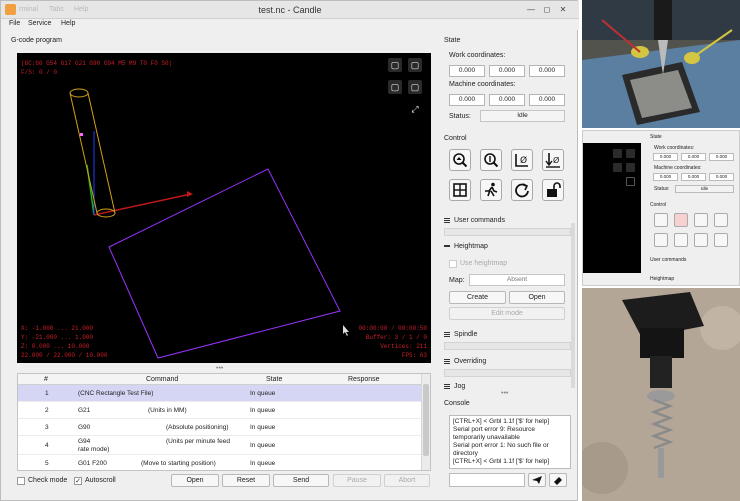  What do you see at coordinates (220, 410) in the screenshot?
I see `table-row: 2 G21 (Units in MM) In queue` at bounding box center [220, 410].